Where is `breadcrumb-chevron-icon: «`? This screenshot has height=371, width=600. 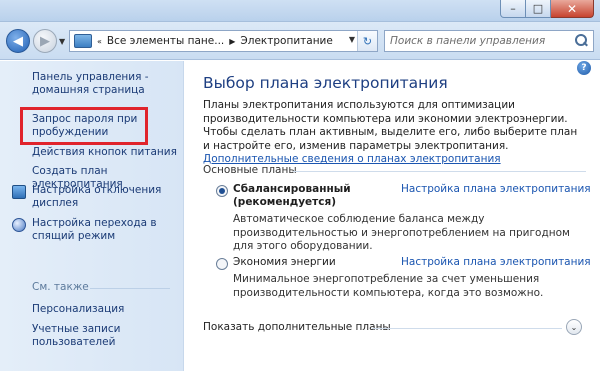
breadcrumb-chevron-icon: « is located at coordinates (99, 41).